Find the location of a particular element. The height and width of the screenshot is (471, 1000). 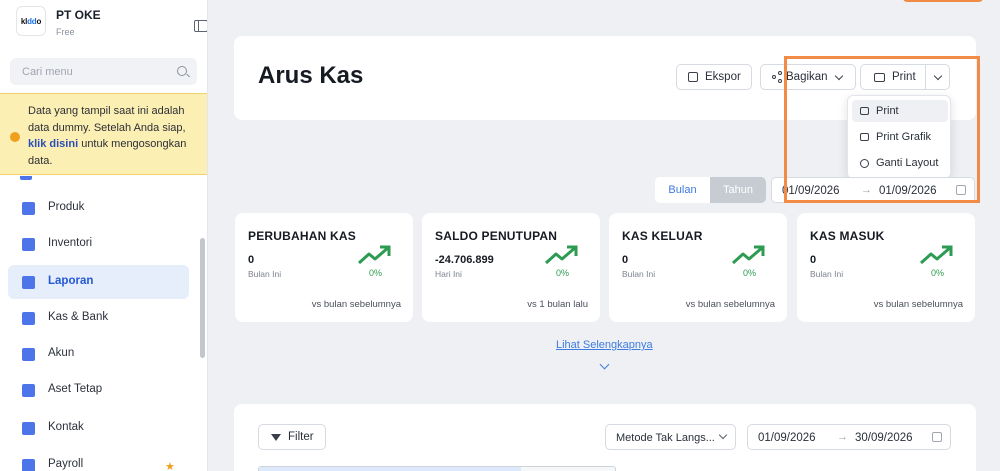

highlight-box is located at coordinates (882, 129).